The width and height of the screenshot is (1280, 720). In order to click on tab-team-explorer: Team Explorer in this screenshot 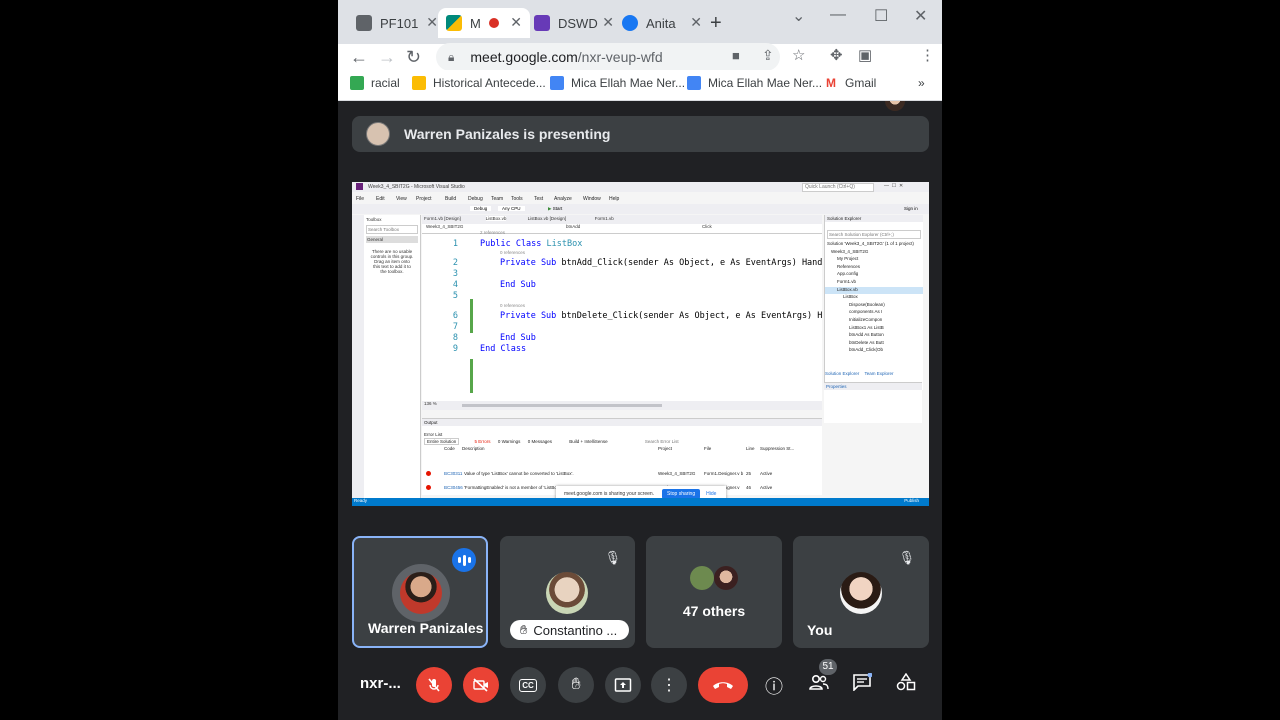, I will do `click(879, 373)`.